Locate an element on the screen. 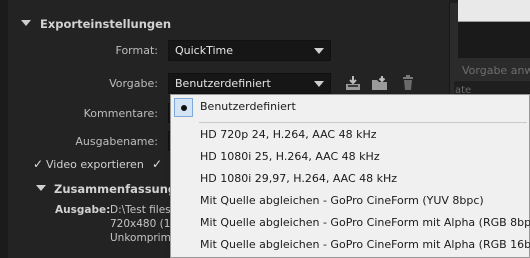 This screenshot has width=530, height=258. import-preset-icon is located at coordinates (380, 83).